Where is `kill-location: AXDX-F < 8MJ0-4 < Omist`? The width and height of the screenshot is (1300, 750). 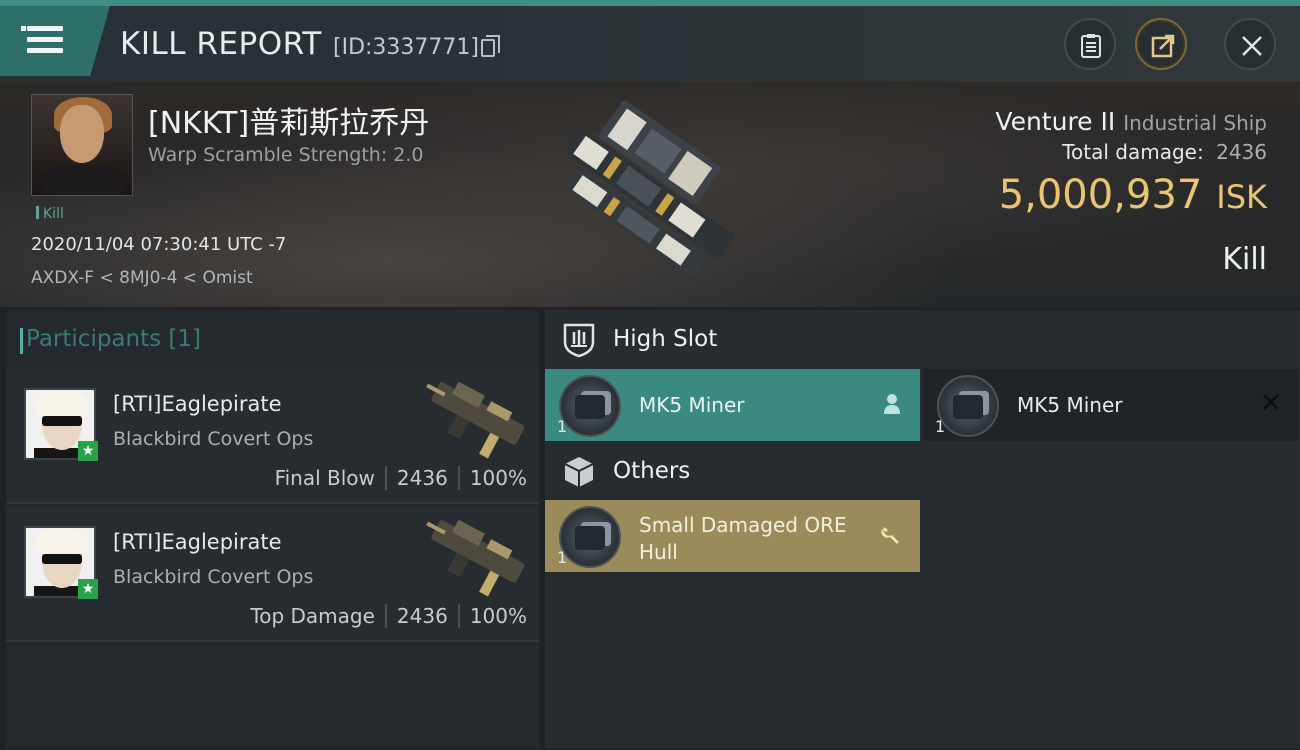
kill-location: AXDX-F < 8MJ0-4 < Omist is located at coordinates (142, 278).